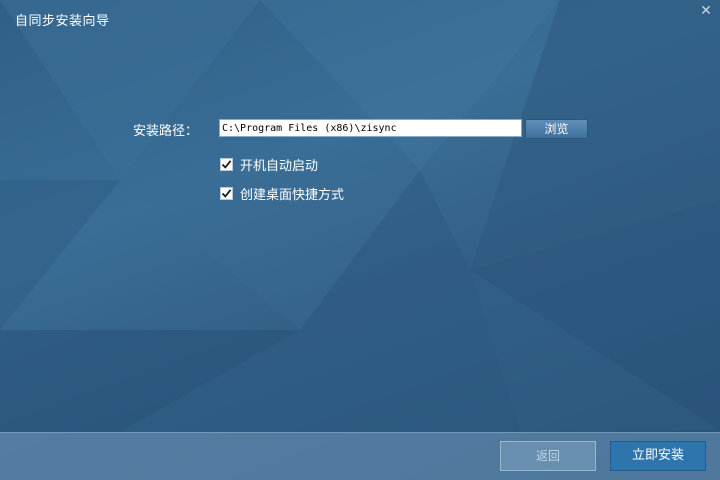  Describe the element at coordinates (370, 128) in the screenshot. I see `install-path-input` at that location.